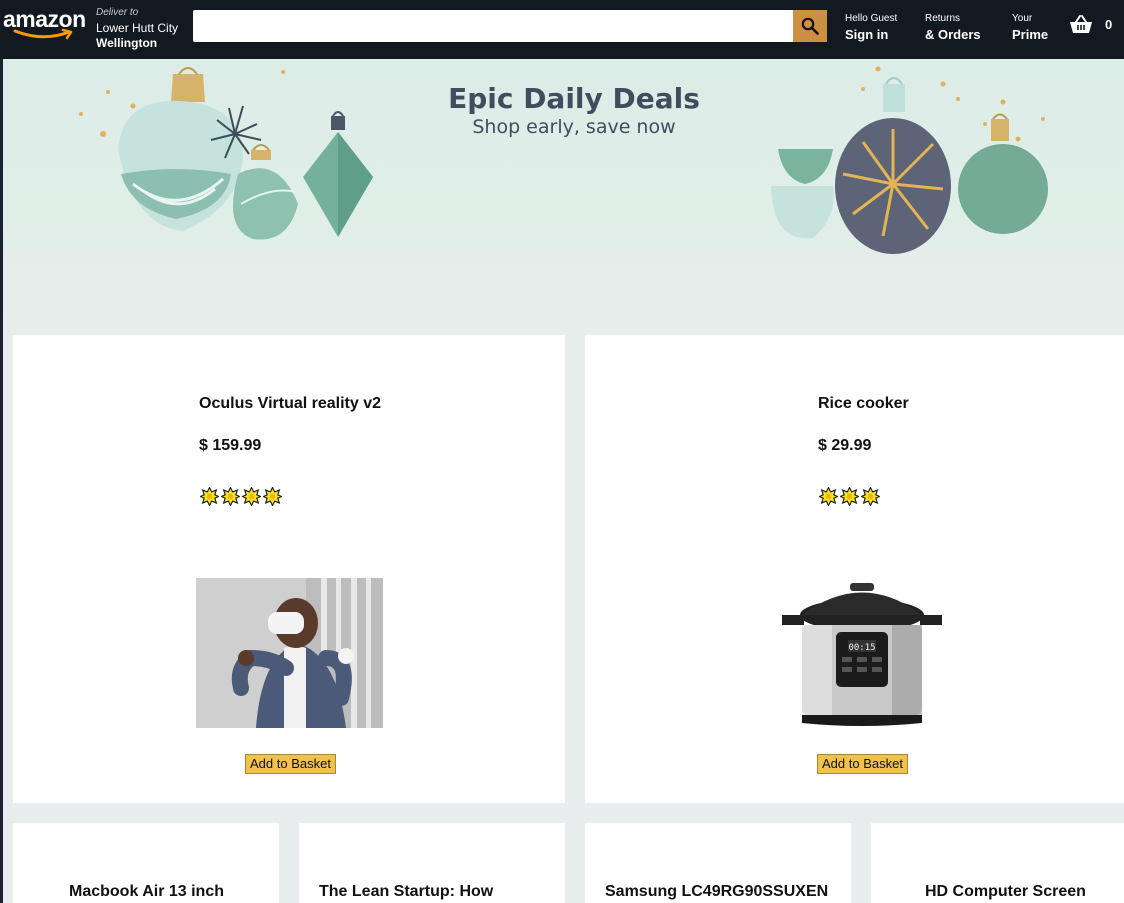  I want to click on amazon-smile-icon, so click(43, 34).